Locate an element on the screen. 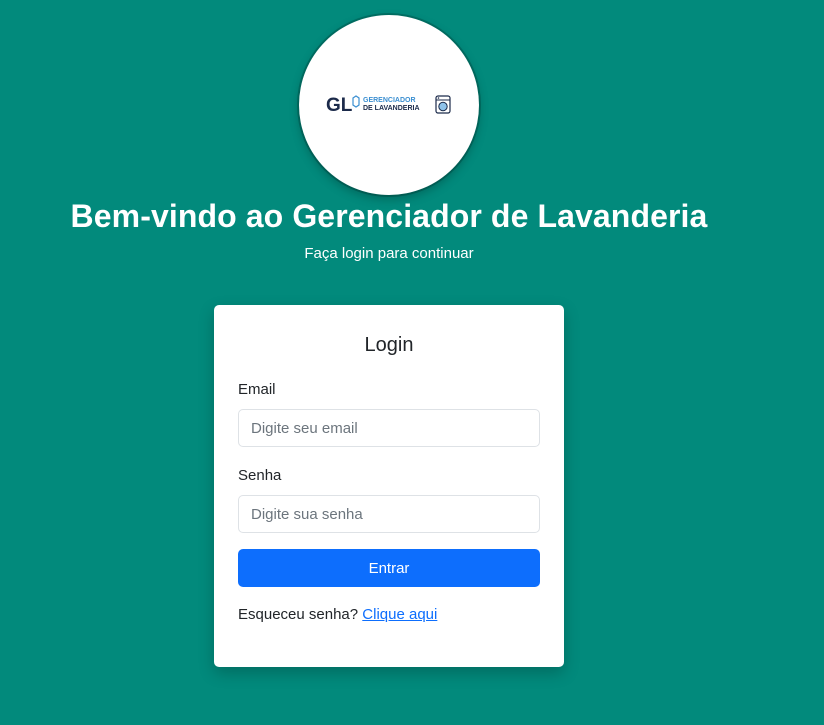 Image resolution: width=824 pixels, height=725 pixels. svg-text: DE LAVANDERIA is located at coordinates (391, 108).